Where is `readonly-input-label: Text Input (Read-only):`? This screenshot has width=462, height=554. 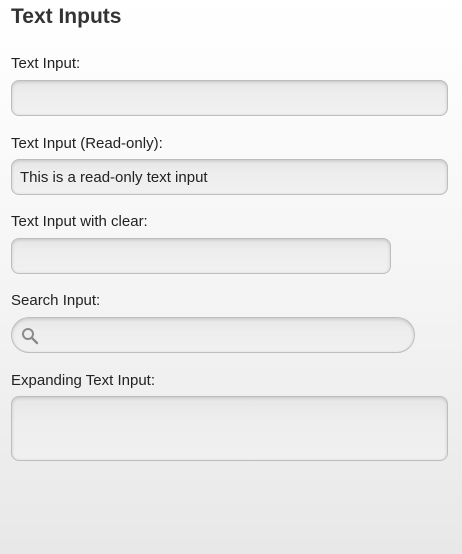
readonly-input-label: Text Input (Read-only): is located at coordinates (87, 143).